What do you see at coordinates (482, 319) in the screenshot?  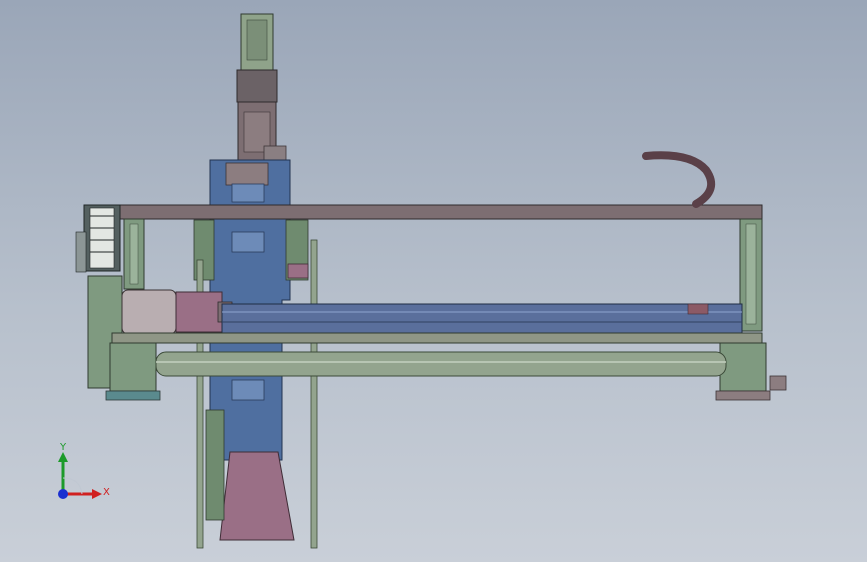 I see `linear-rail` at bounding box center [482, 319].